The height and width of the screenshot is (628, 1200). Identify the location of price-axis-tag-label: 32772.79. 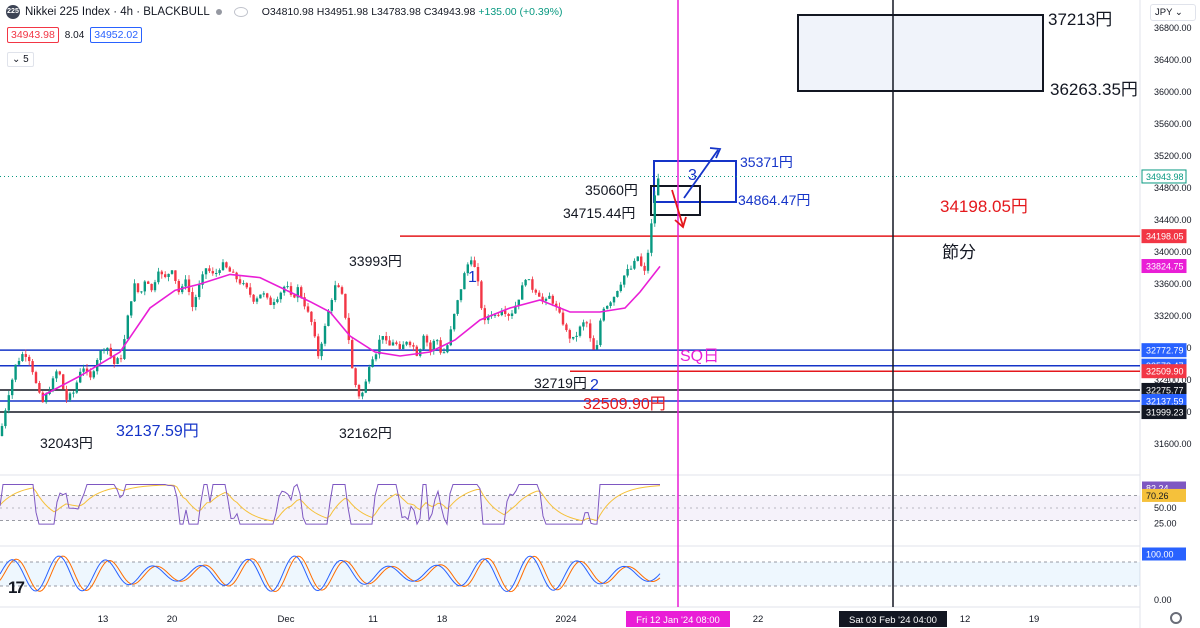
(1165, 351).